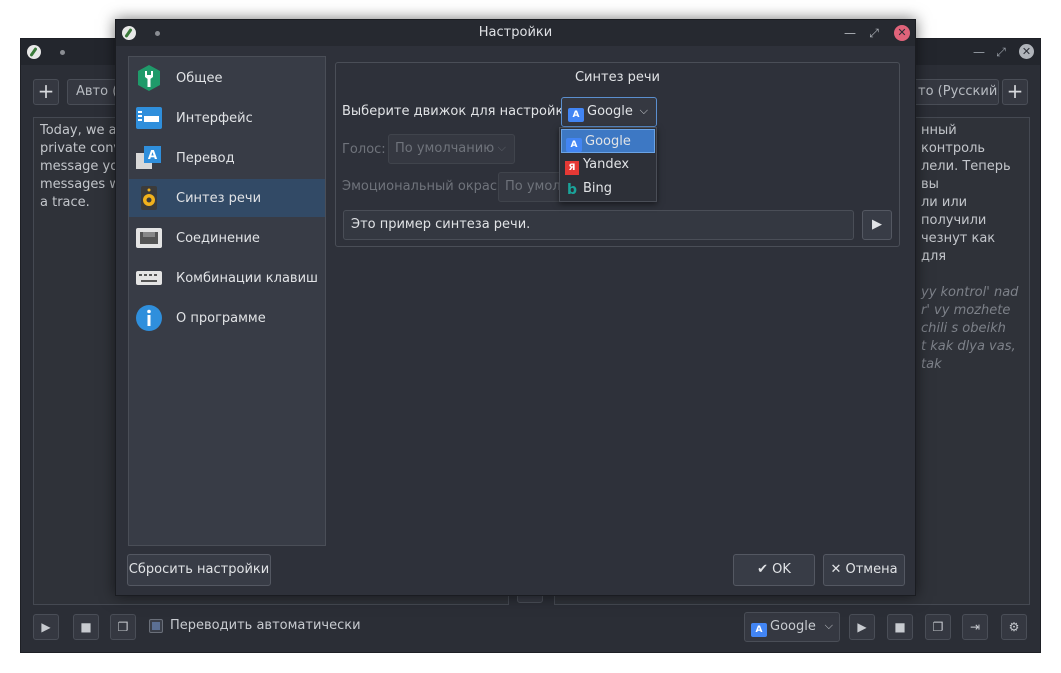  What do you see at coordinates (46, 92) in the screenshot?
I see `add-source-lang-button: +` at bounding box center [46, 92].